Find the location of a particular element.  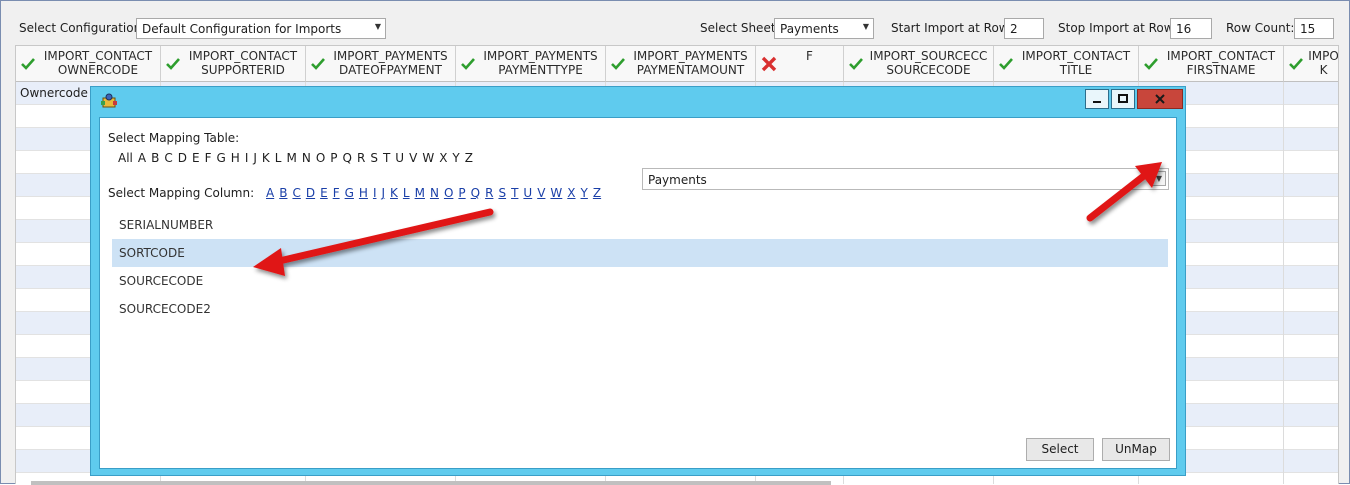

grid-column-header: IMPORT_CONTACT OWNERCODE is located at coordinates (88, 64).